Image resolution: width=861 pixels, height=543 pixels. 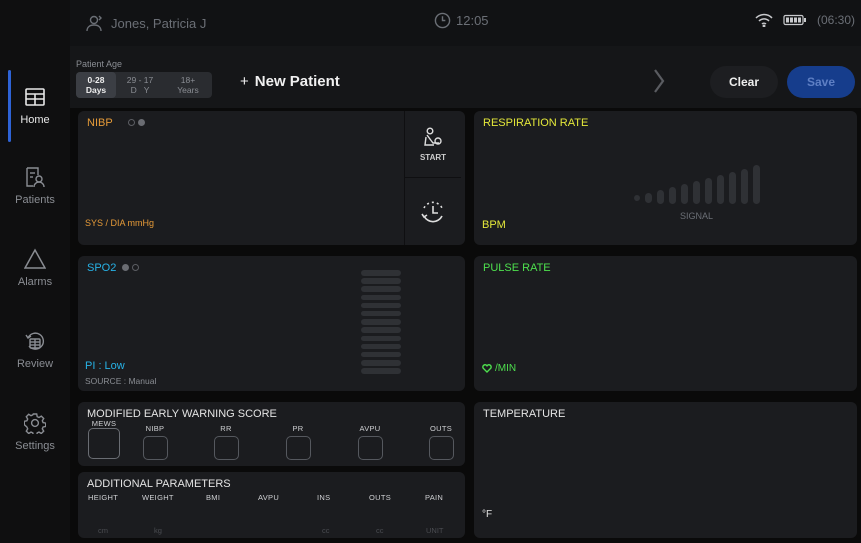 I want to click on sidebar-item-label: Patients, so click(x=35, y=200).